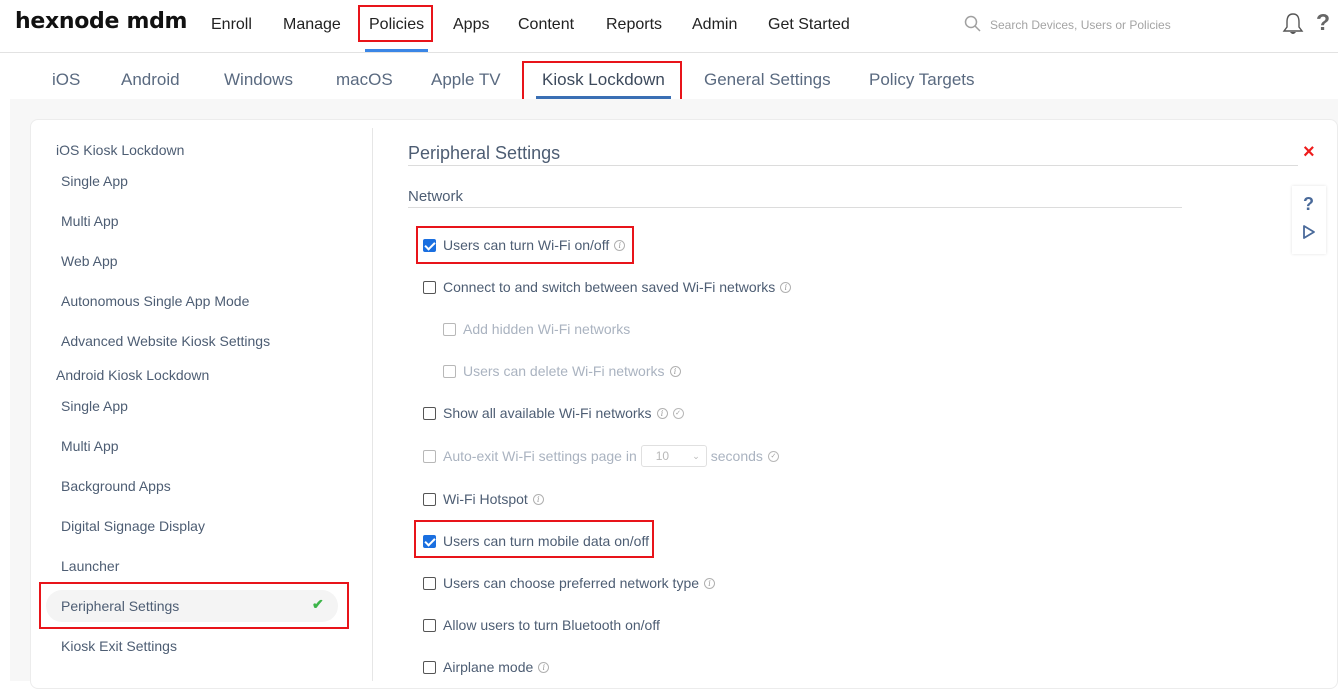 The height and width of the screenshot is (689, 1338). I want to click on option-mobile-data: Users can turn mobile data on/off, so click(536, 541).